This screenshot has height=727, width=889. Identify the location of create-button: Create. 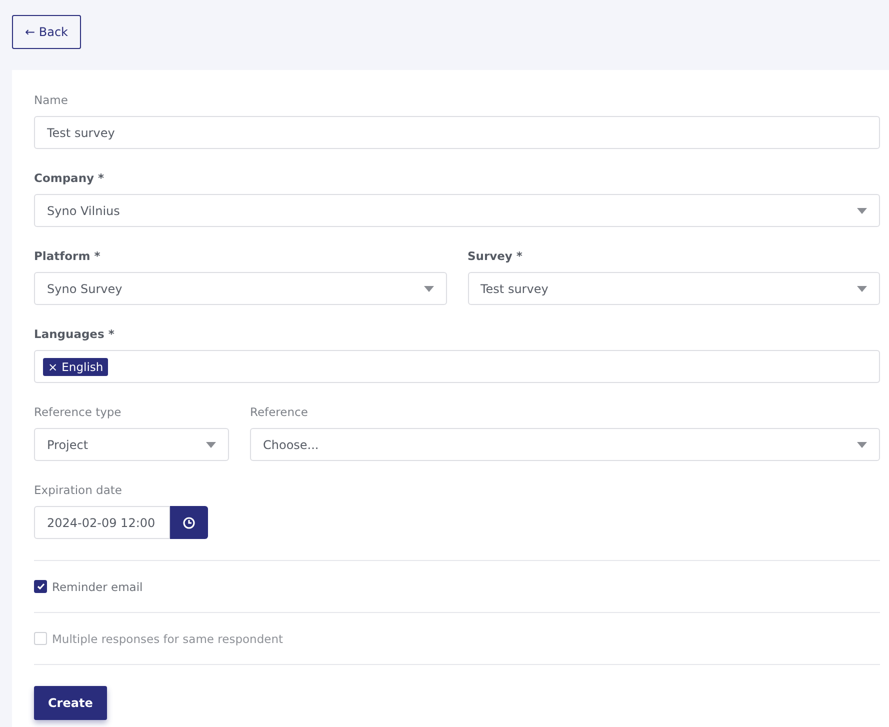
(70, 703).